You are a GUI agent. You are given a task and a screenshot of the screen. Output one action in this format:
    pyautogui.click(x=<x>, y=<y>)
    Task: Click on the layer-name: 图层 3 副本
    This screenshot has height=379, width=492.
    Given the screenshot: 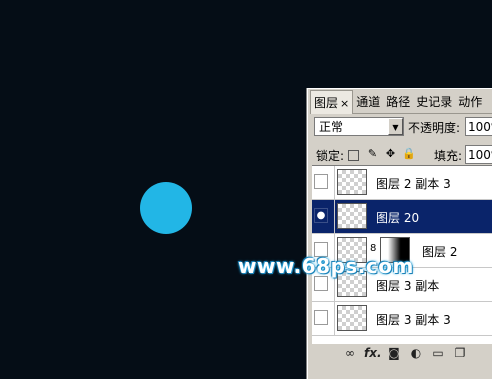 What is the action you would take?
    pyautogui.click(x=408, y=286)
    